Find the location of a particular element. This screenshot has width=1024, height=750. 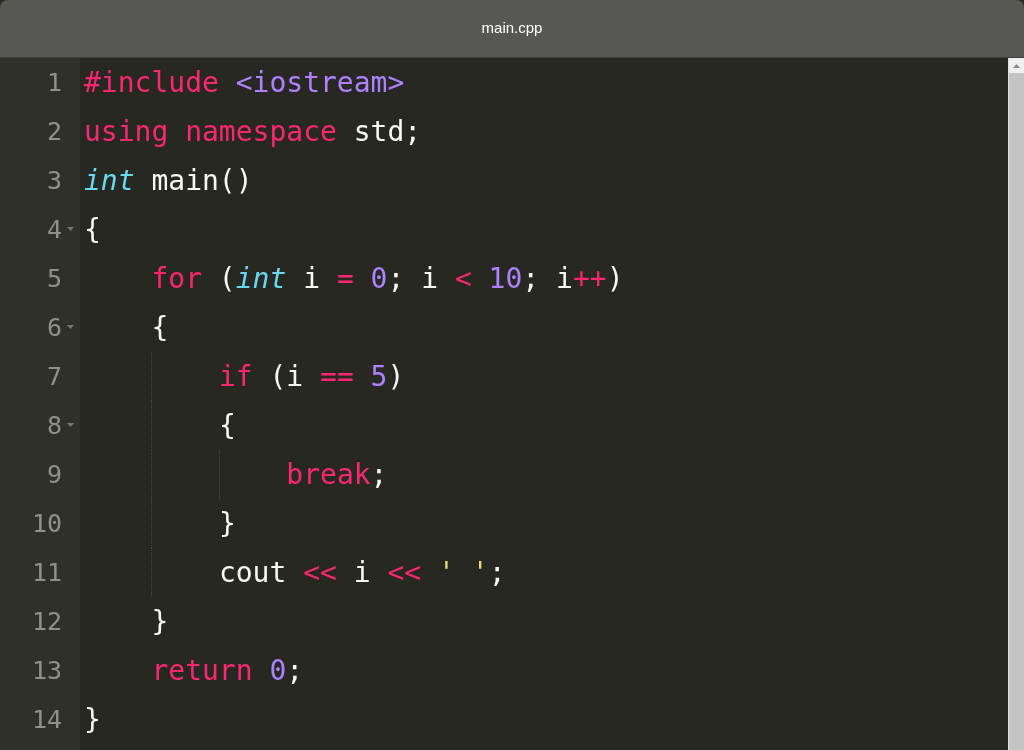

code-line: #include <iostream> is located at coordinates (244, 82).